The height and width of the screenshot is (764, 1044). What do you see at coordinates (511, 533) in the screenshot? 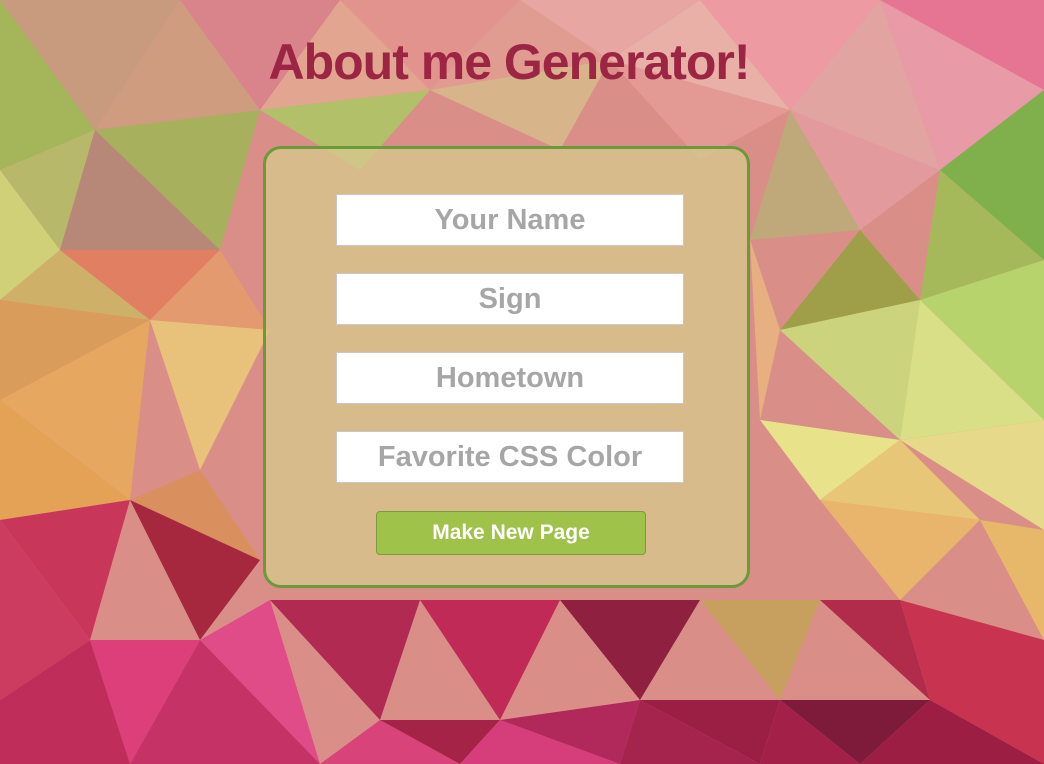
I see `make-new-page-button: Make New Page` at bounding box center [511, 533].